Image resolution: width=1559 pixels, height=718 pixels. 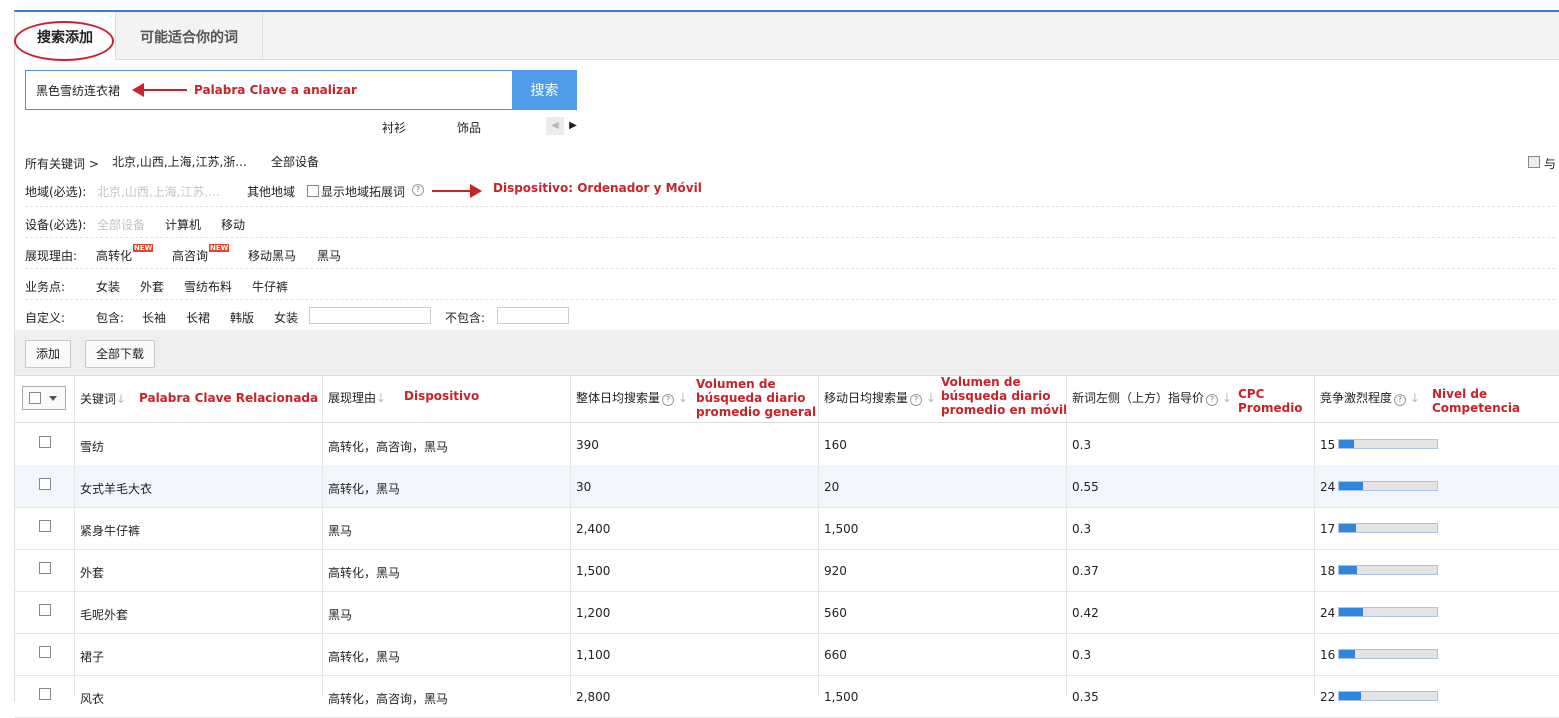 What do you see at coordinates (1085, 487) in the screenshot?
I see `cpc-cell: 0.55` at bounding box center [1085, 487].